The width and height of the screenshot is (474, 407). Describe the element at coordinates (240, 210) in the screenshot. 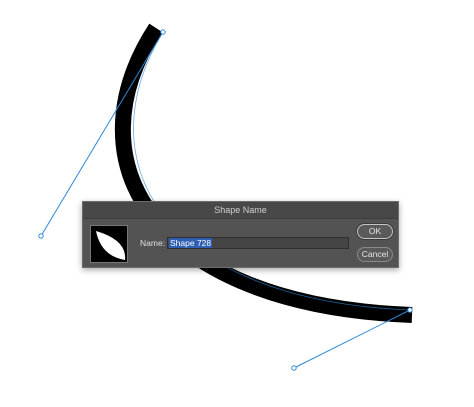

I see `dialog-title: Shape Name` at that location.